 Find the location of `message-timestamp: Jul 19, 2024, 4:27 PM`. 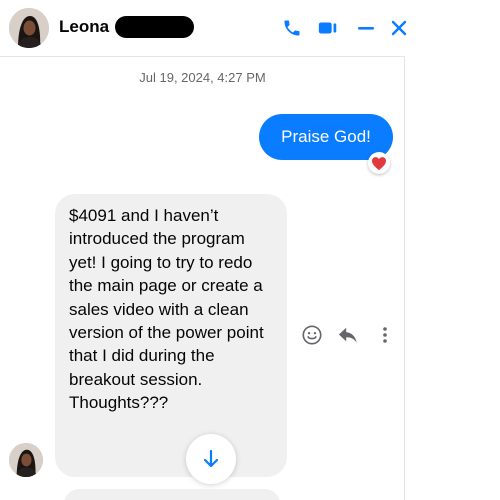

message-timestamp: Jul 19, 2024, 4:27 PM is located at coordinates (202, 77).